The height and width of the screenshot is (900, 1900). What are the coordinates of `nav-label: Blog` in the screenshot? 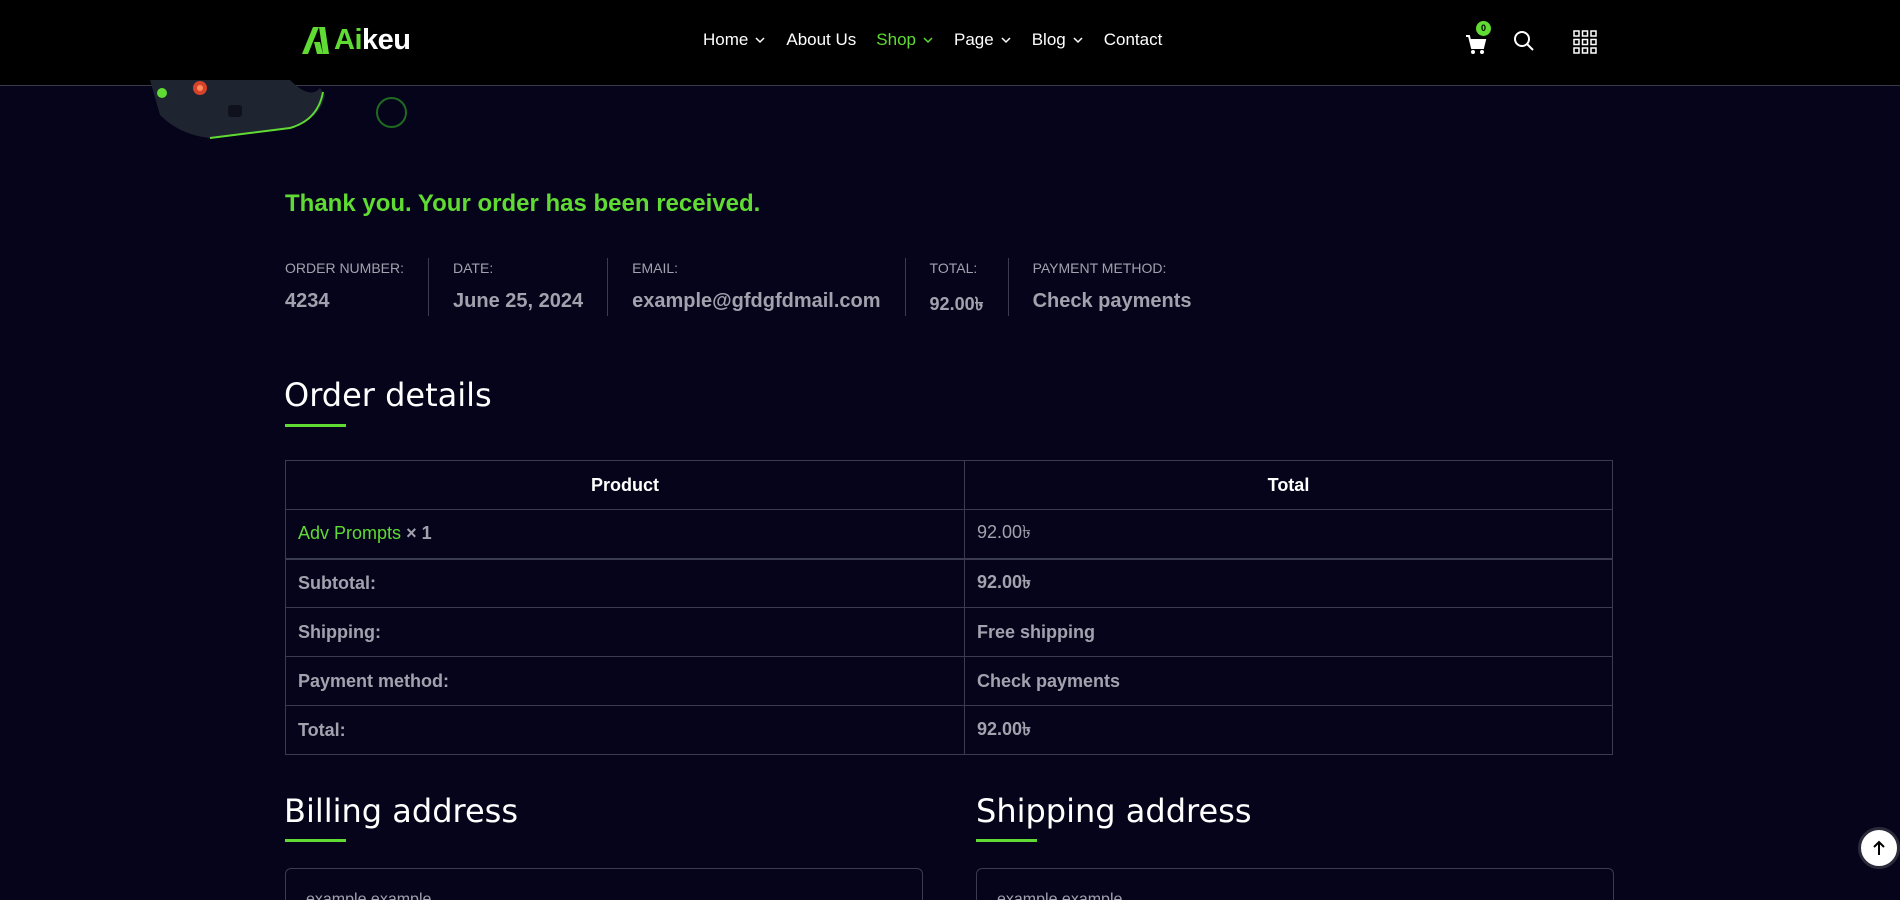 It's located at (1048, 39).